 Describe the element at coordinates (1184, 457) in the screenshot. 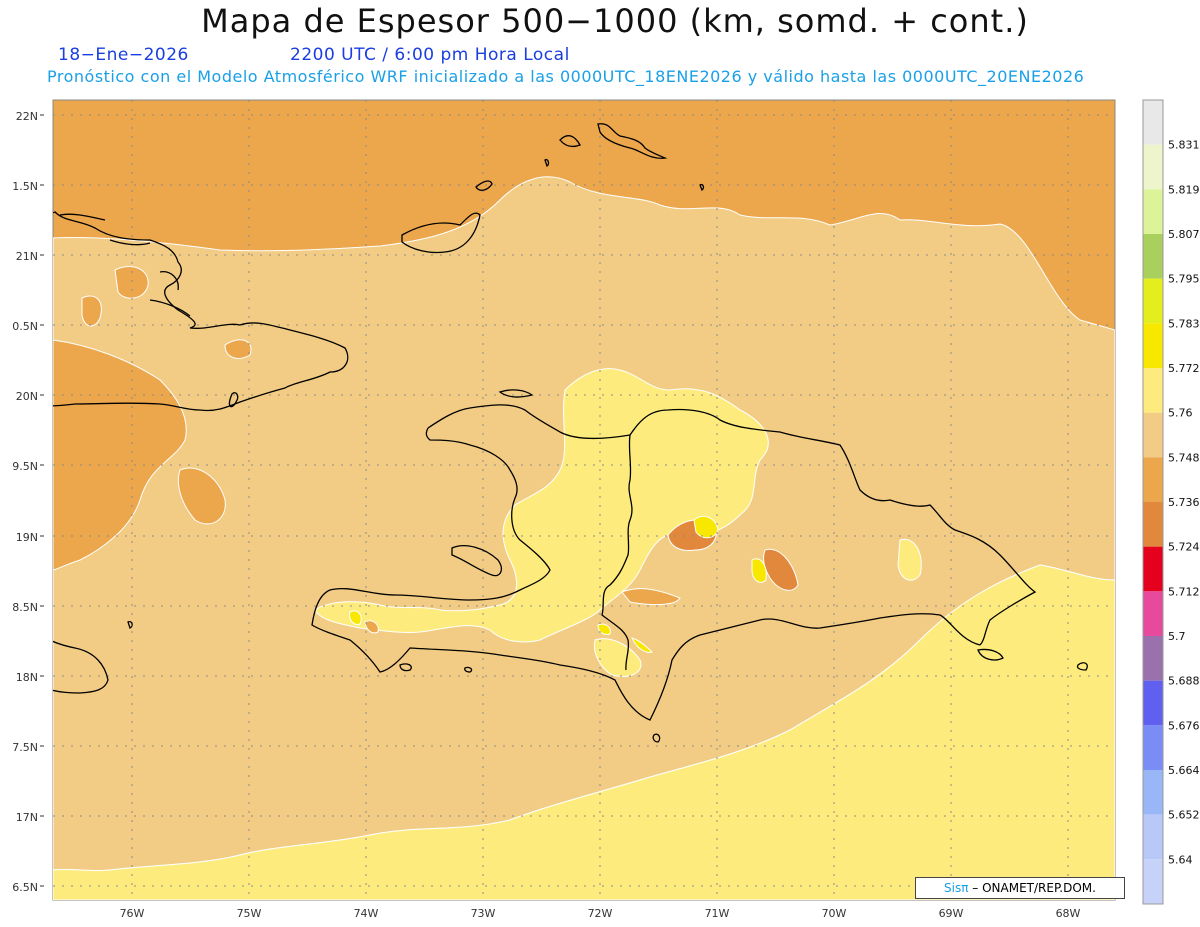

I see `legend-label: 5.748` at that location.